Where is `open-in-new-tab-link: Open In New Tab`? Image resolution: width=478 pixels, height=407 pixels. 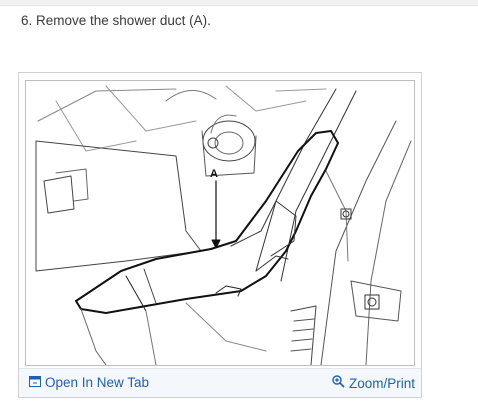 open-in-new-tab-link: Open In New Tab is located at coordinates (89, 382).